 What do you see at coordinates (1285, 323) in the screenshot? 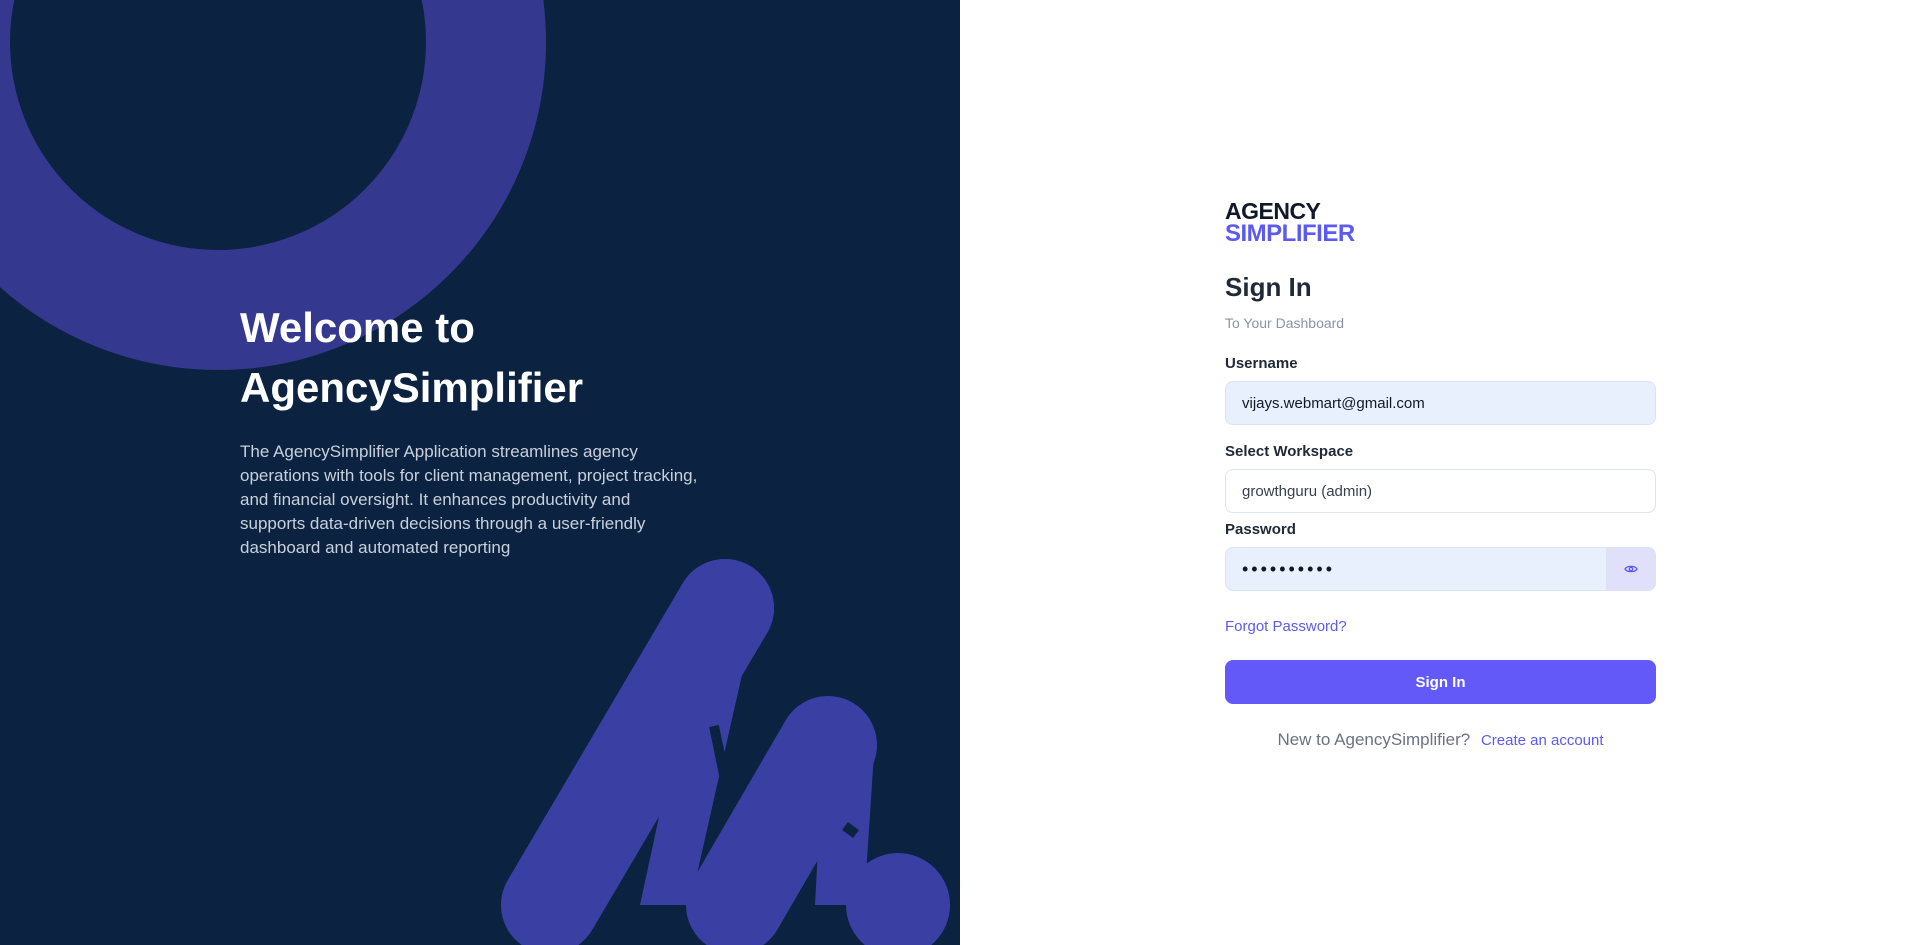
I see `page-subtitle: To Your Dashboard` at bounding box center [1285, 323].